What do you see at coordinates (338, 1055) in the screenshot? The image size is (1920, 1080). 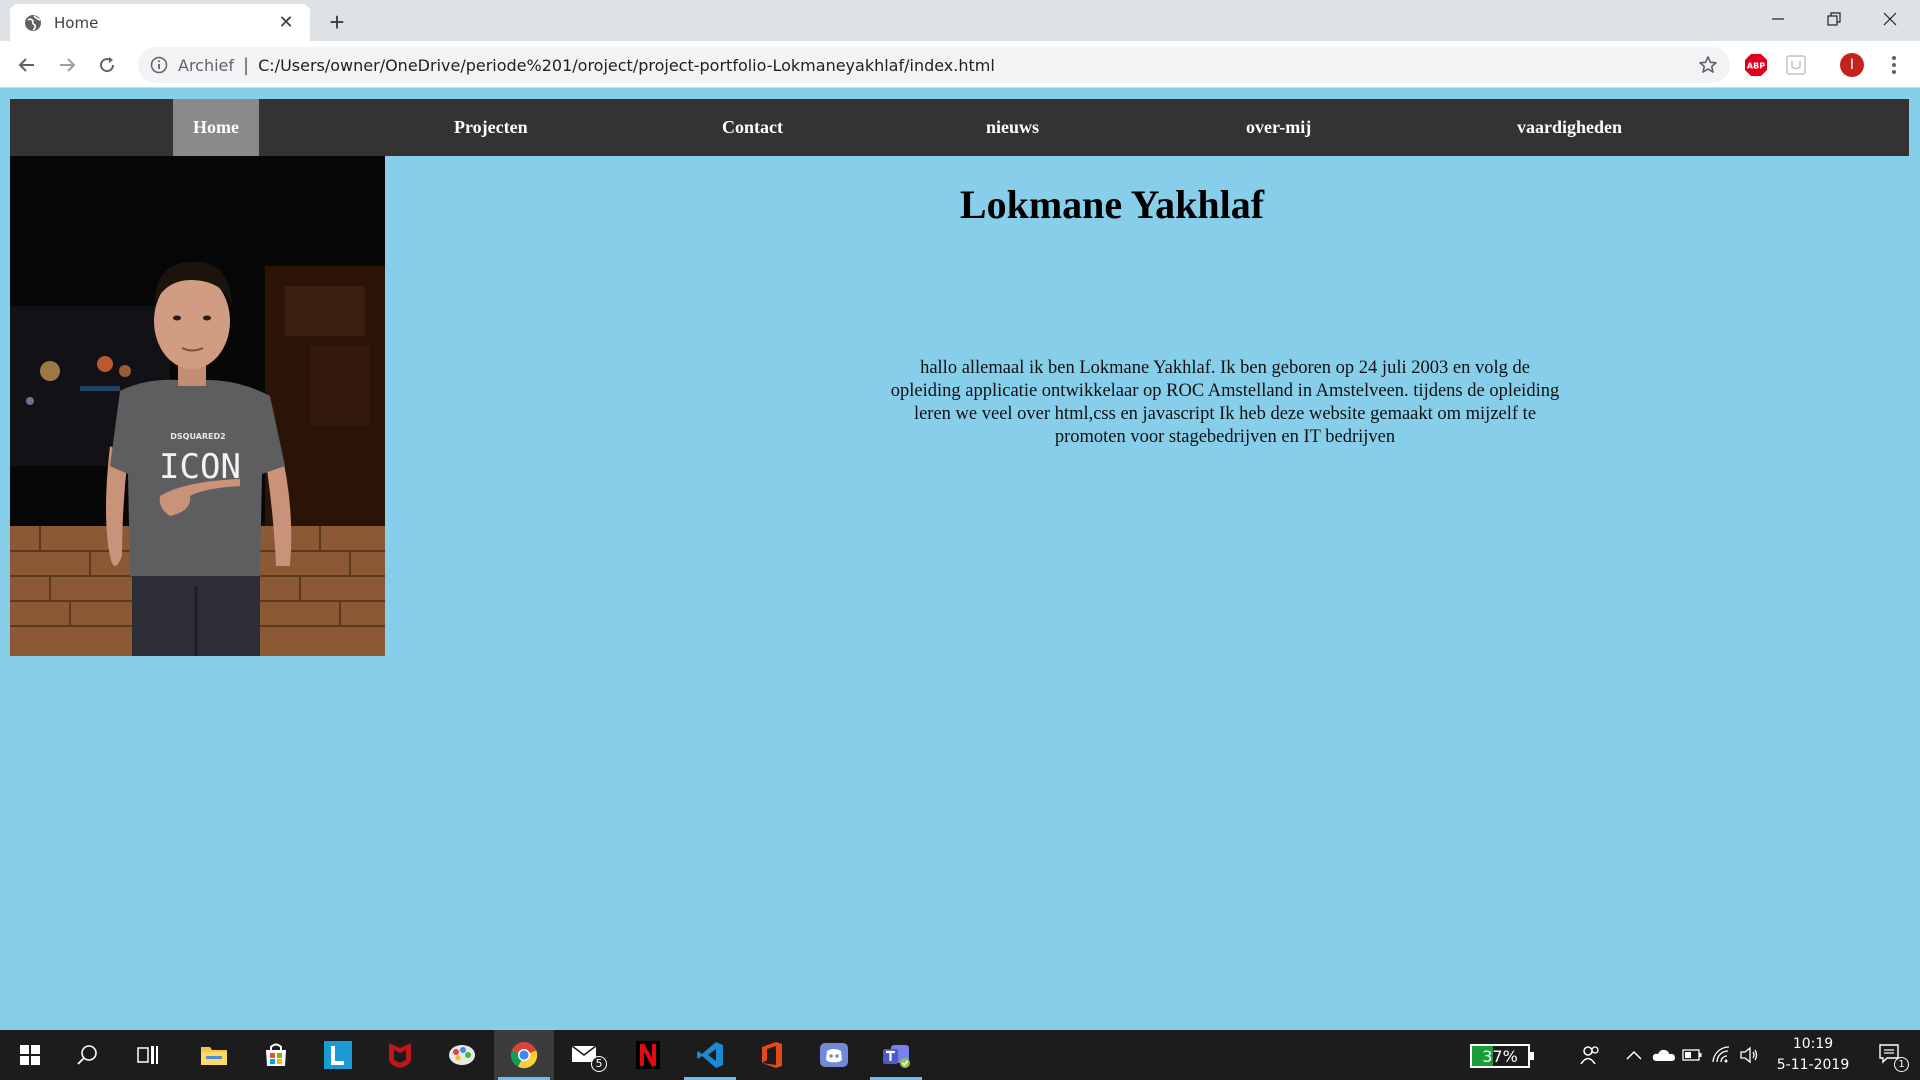 I see `l-app-icon` at bounding box center [338, 1055].